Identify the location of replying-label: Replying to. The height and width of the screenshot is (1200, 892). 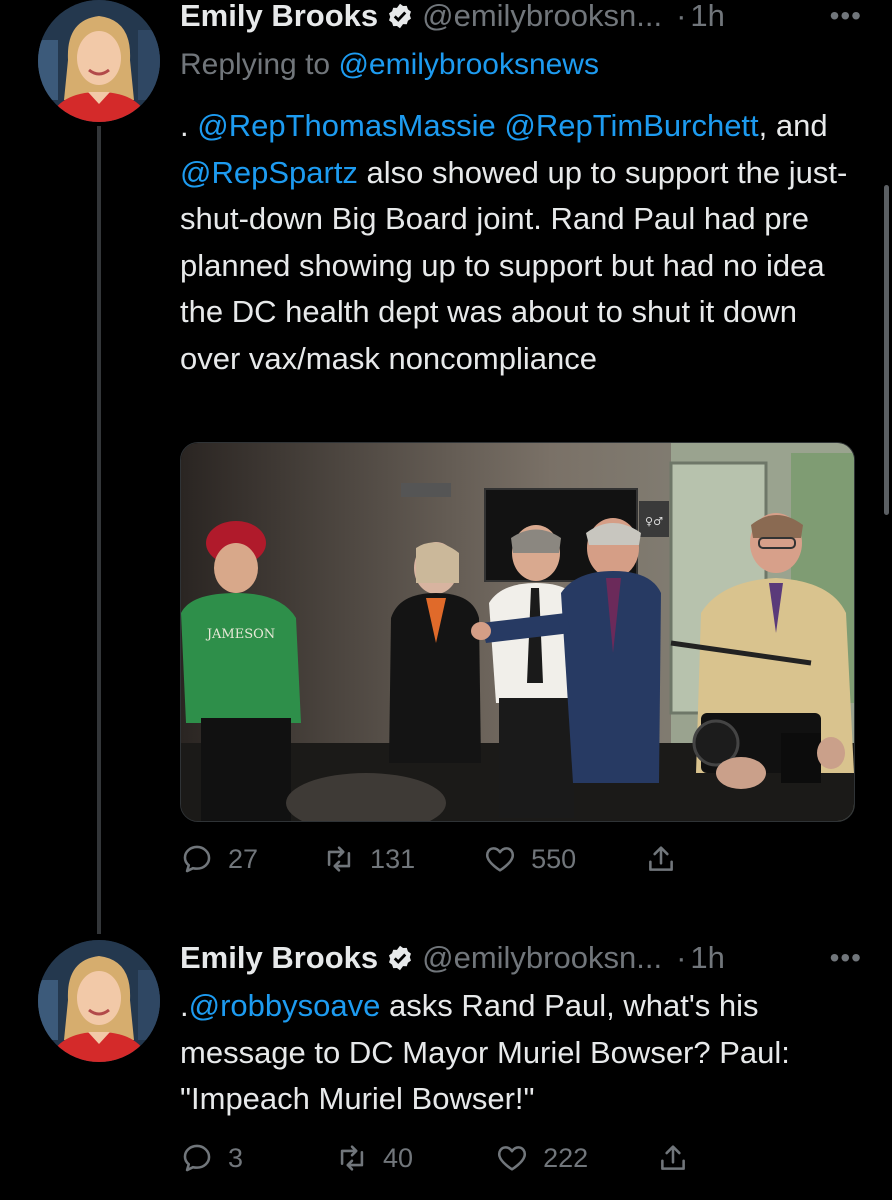
(259, 64).